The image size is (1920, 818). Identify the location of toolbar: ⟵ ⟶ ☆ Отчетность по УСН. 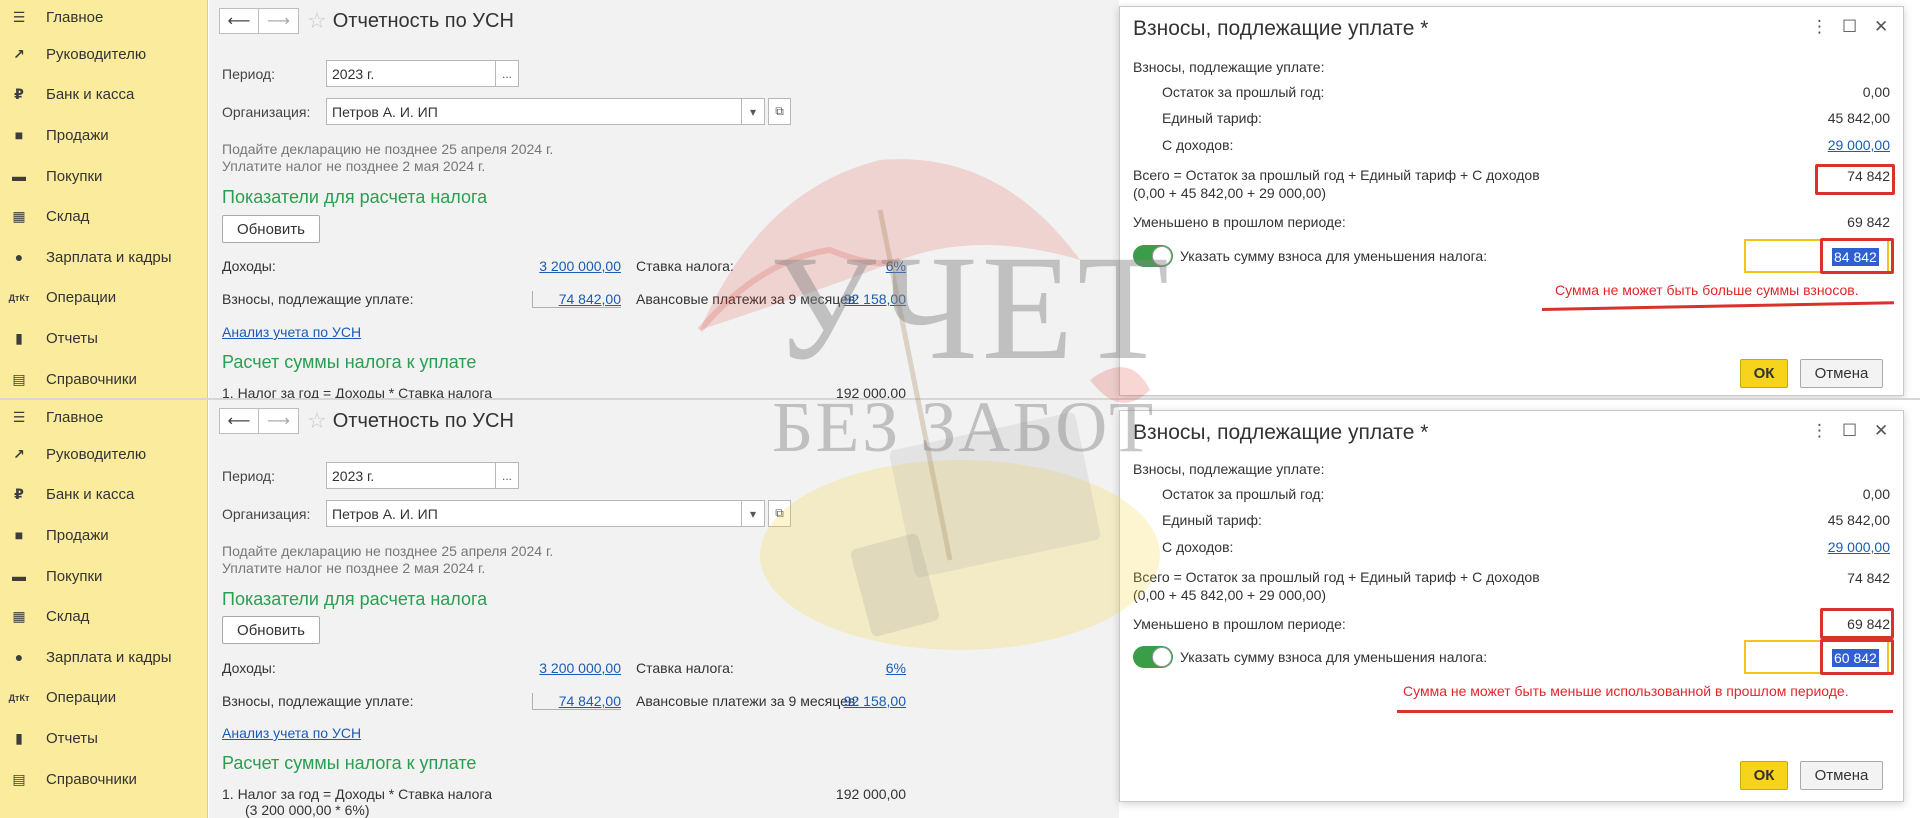
(366, 421).